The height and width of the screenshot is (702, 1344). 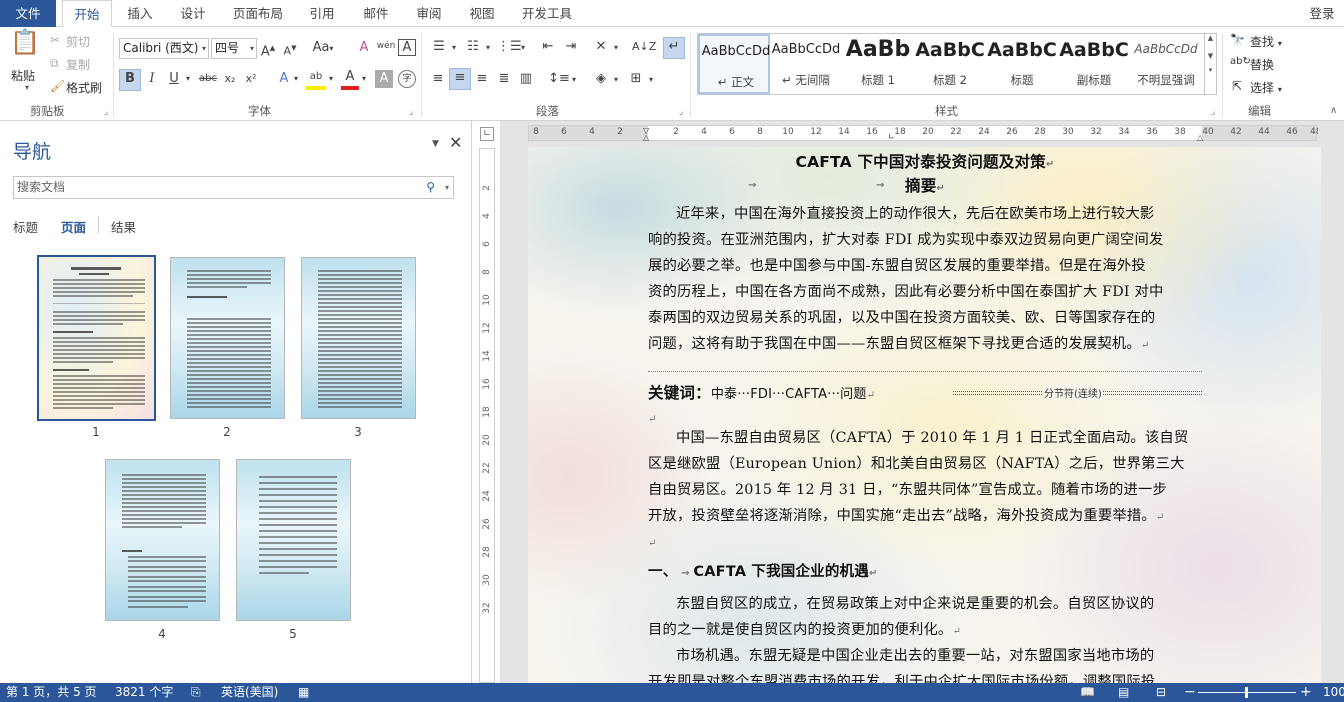 I want to click on styles-launcher-icon: ⌟, so click(x=1213, y=112).